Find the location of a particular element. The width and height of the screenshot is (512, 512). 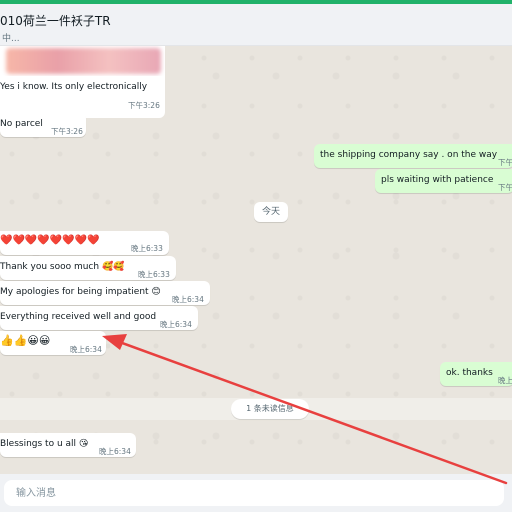

message-text: Blessings to u all 😘 is located at coordinates (44, 444).